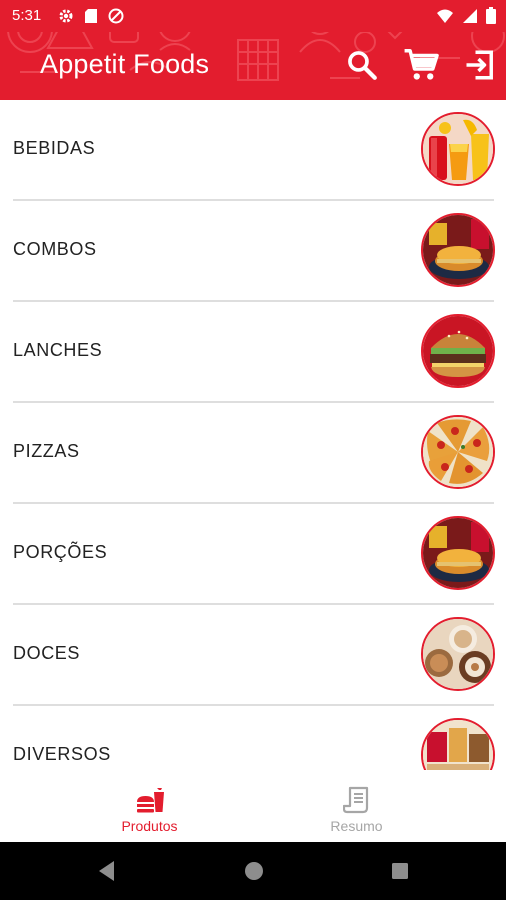  I want to click on do-not-disturb-icon, so click(116, 16).